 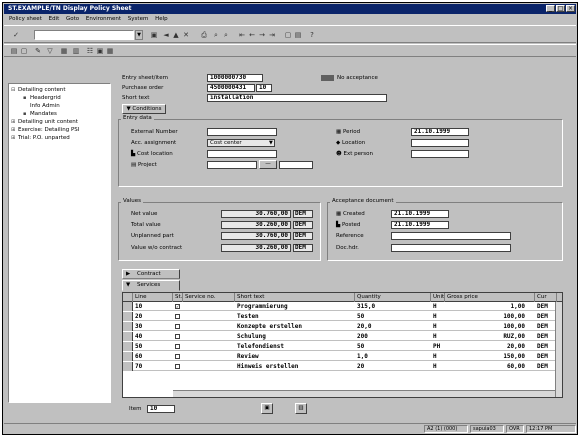 What do you see at coordinates (204, 35) in the screenshot?
I see `print-icon: ⎙` at bounding box center [204, 35].